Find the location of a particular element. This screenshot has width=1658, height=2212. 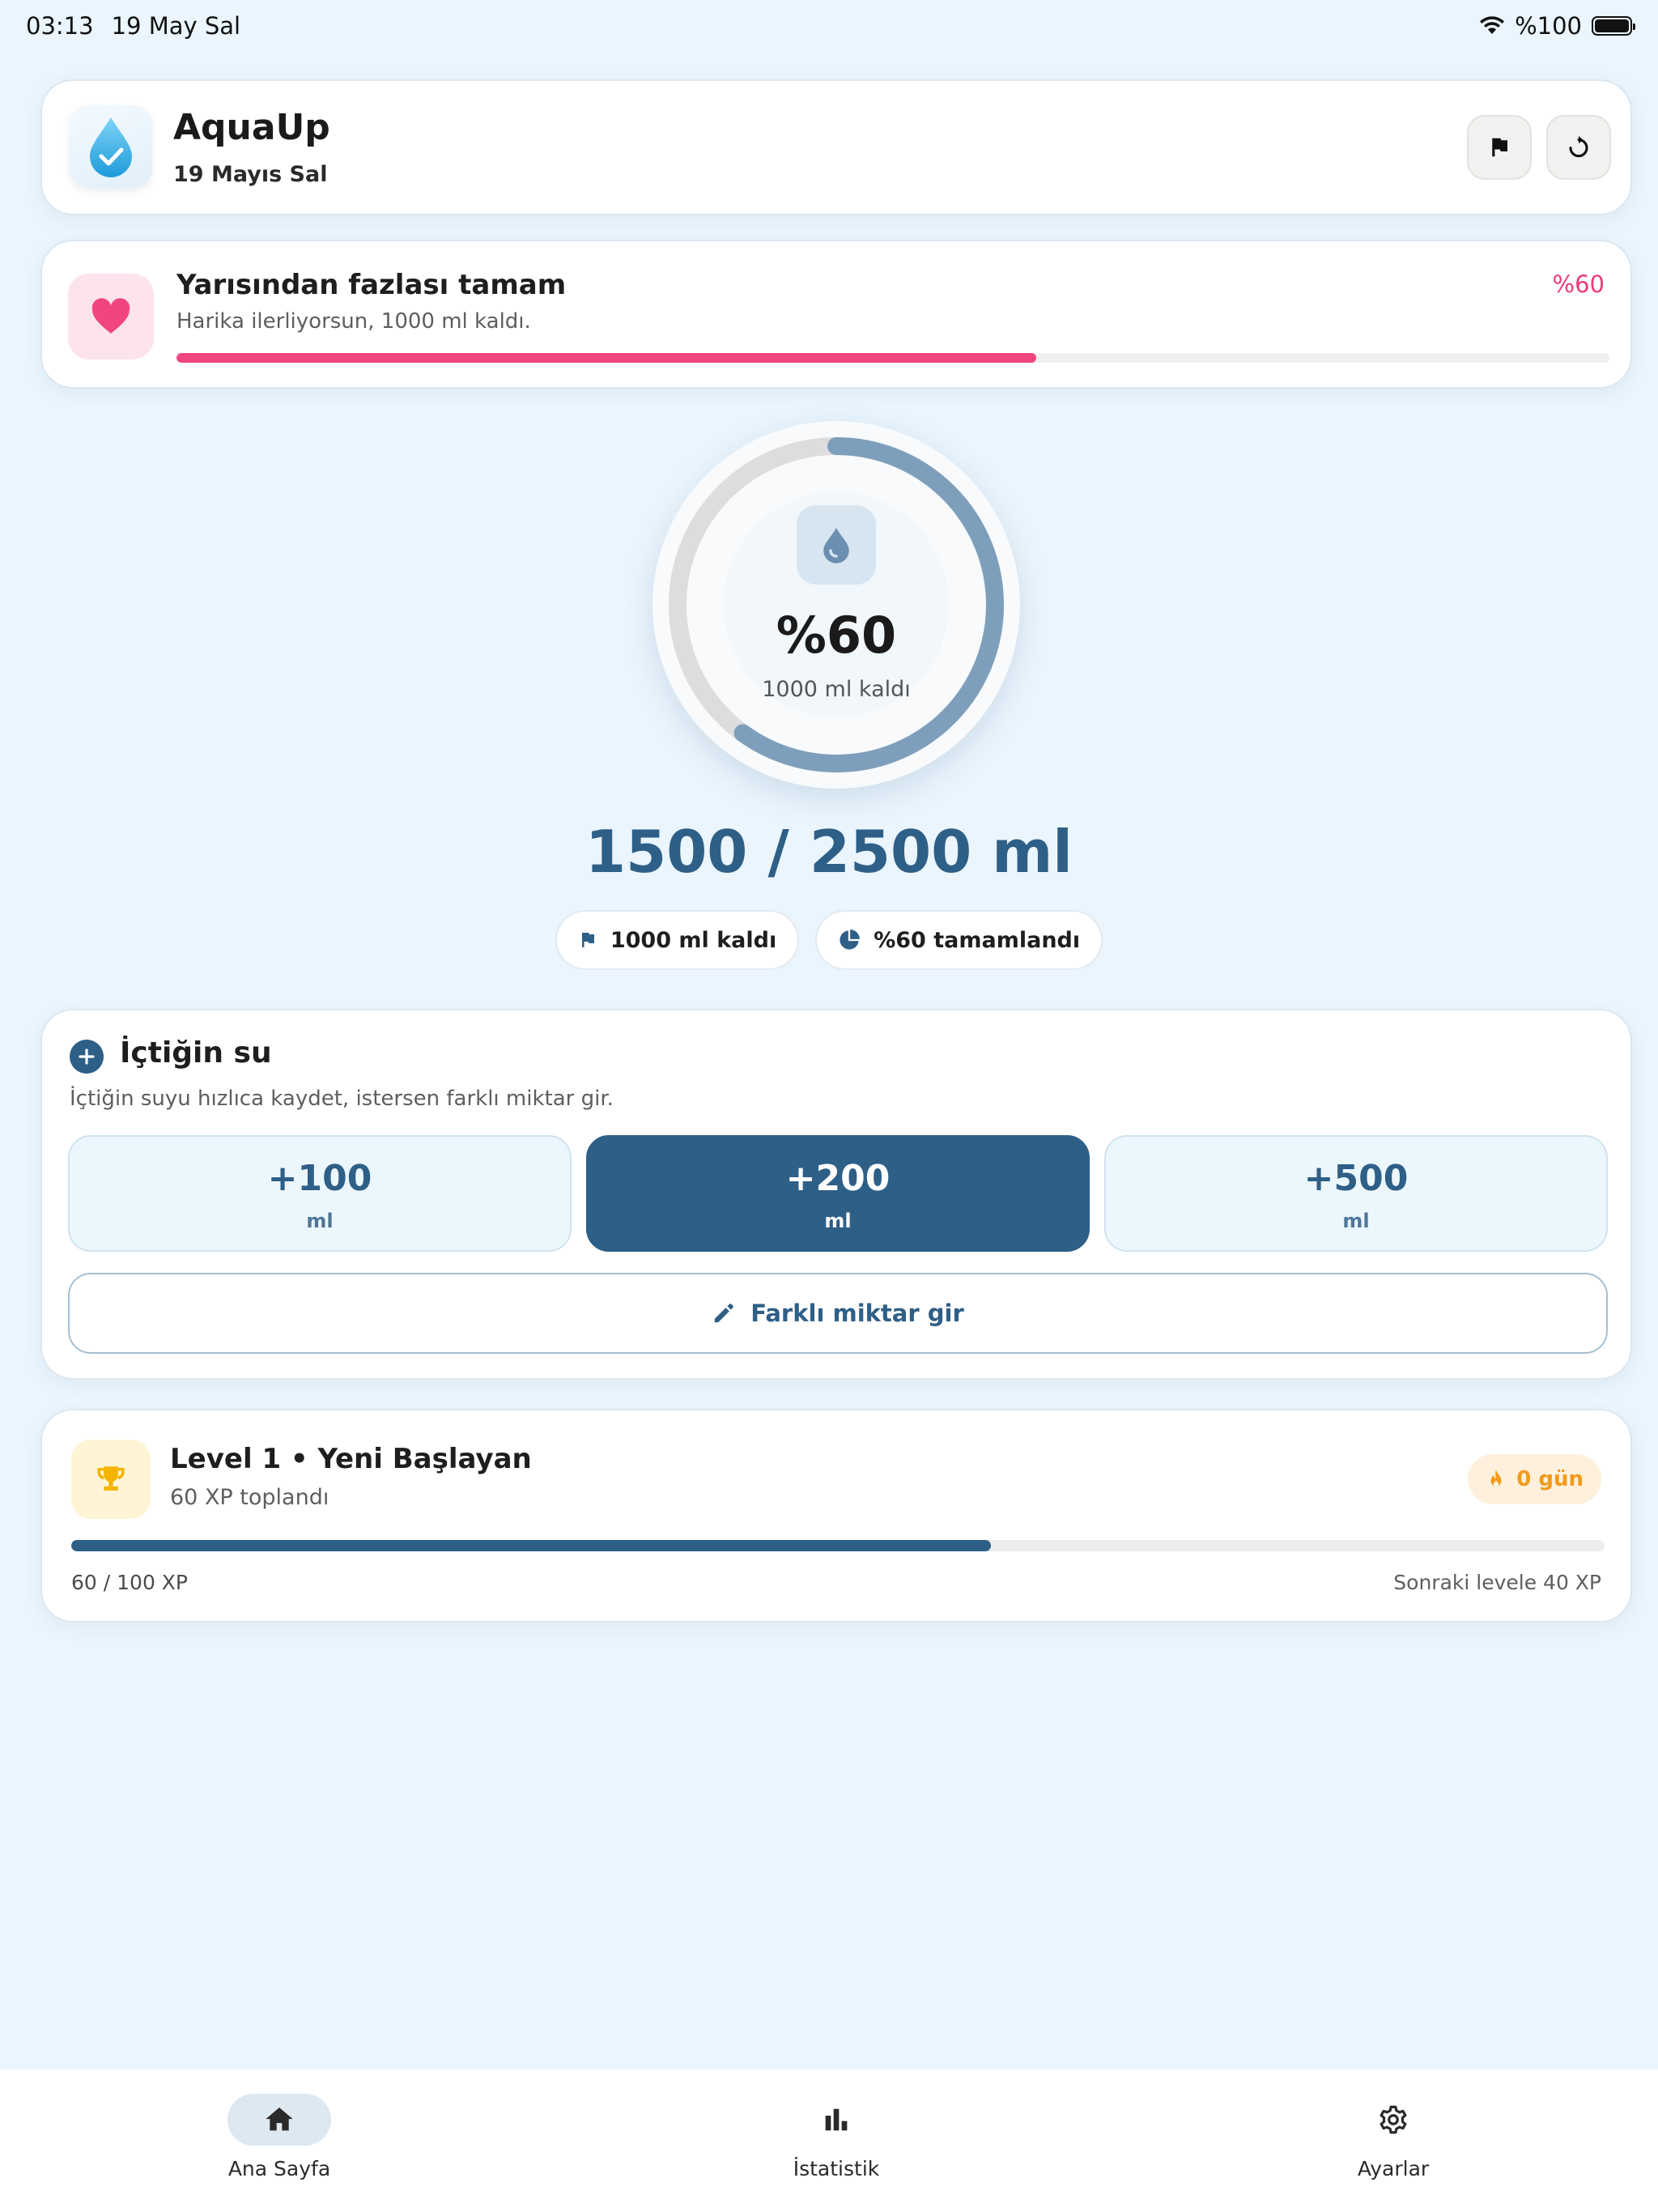

streak-badge: 0 gün is located at coordinates (1534, 1479).